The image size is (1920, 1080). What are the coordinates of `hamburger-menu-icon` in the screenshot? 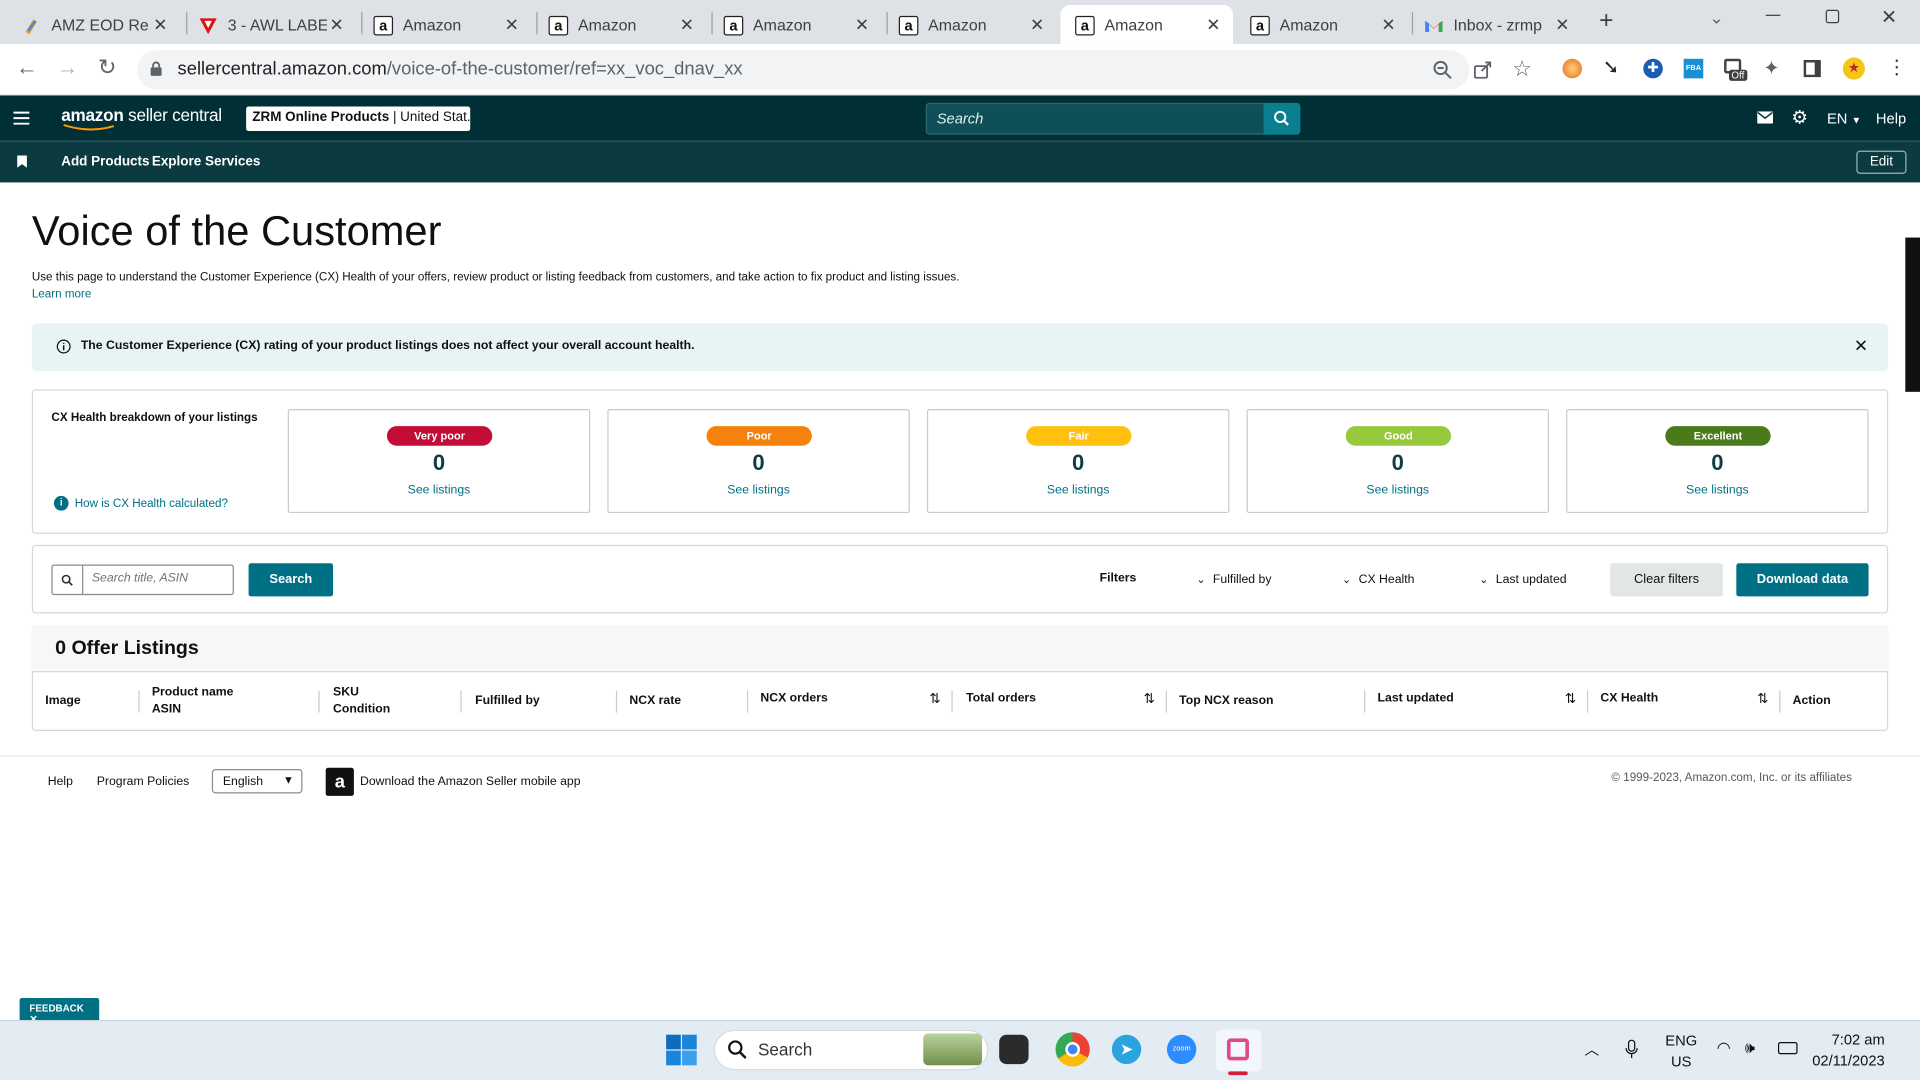 It's located at (21, 118).